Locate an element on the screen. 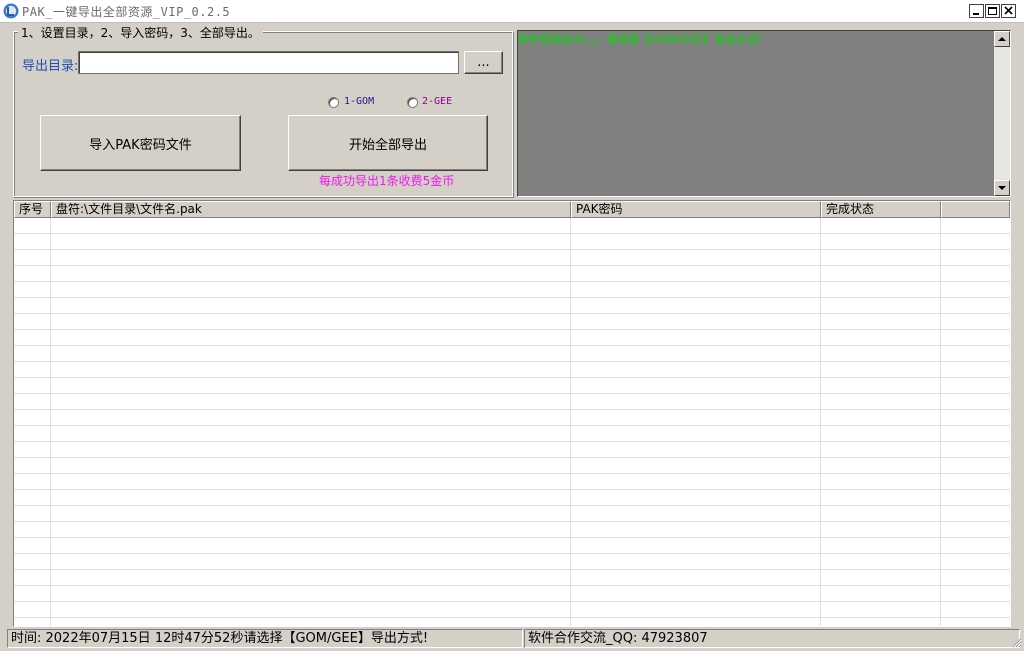  fee-note: 每成功导出1条收费5金币 is located at coordinates (387, 181).